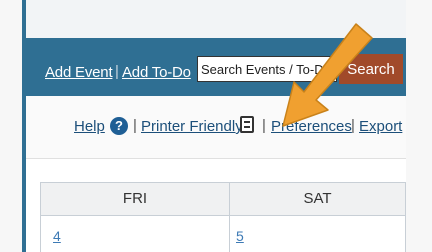  Describe the element at coordinates (380, 126) in the screenshot. I see `export-link: Export` at that location.